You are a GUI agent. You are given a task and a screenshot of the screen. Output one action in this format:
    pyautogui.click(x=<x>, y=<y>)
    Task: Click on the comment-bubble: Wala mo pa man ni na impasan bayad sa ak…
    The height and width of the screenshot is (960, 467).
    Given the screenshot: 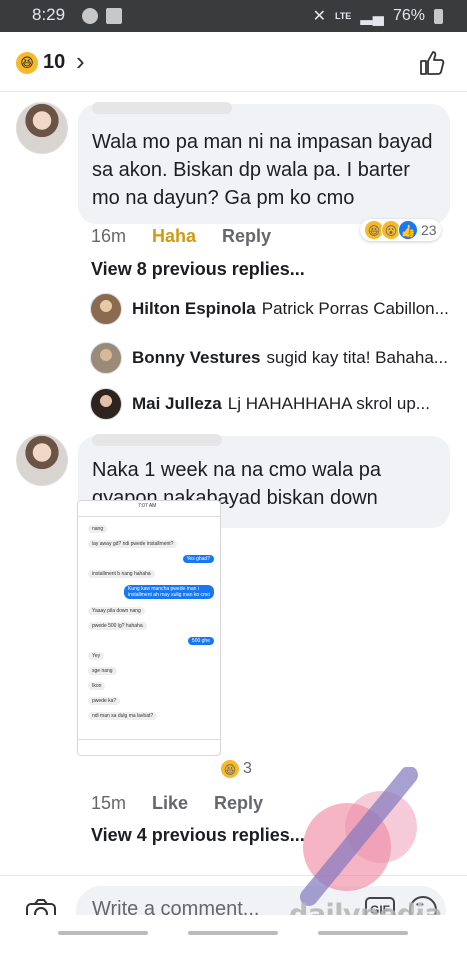 What is the action you would take?
    pyautogui.click(x=264, y=163)
    